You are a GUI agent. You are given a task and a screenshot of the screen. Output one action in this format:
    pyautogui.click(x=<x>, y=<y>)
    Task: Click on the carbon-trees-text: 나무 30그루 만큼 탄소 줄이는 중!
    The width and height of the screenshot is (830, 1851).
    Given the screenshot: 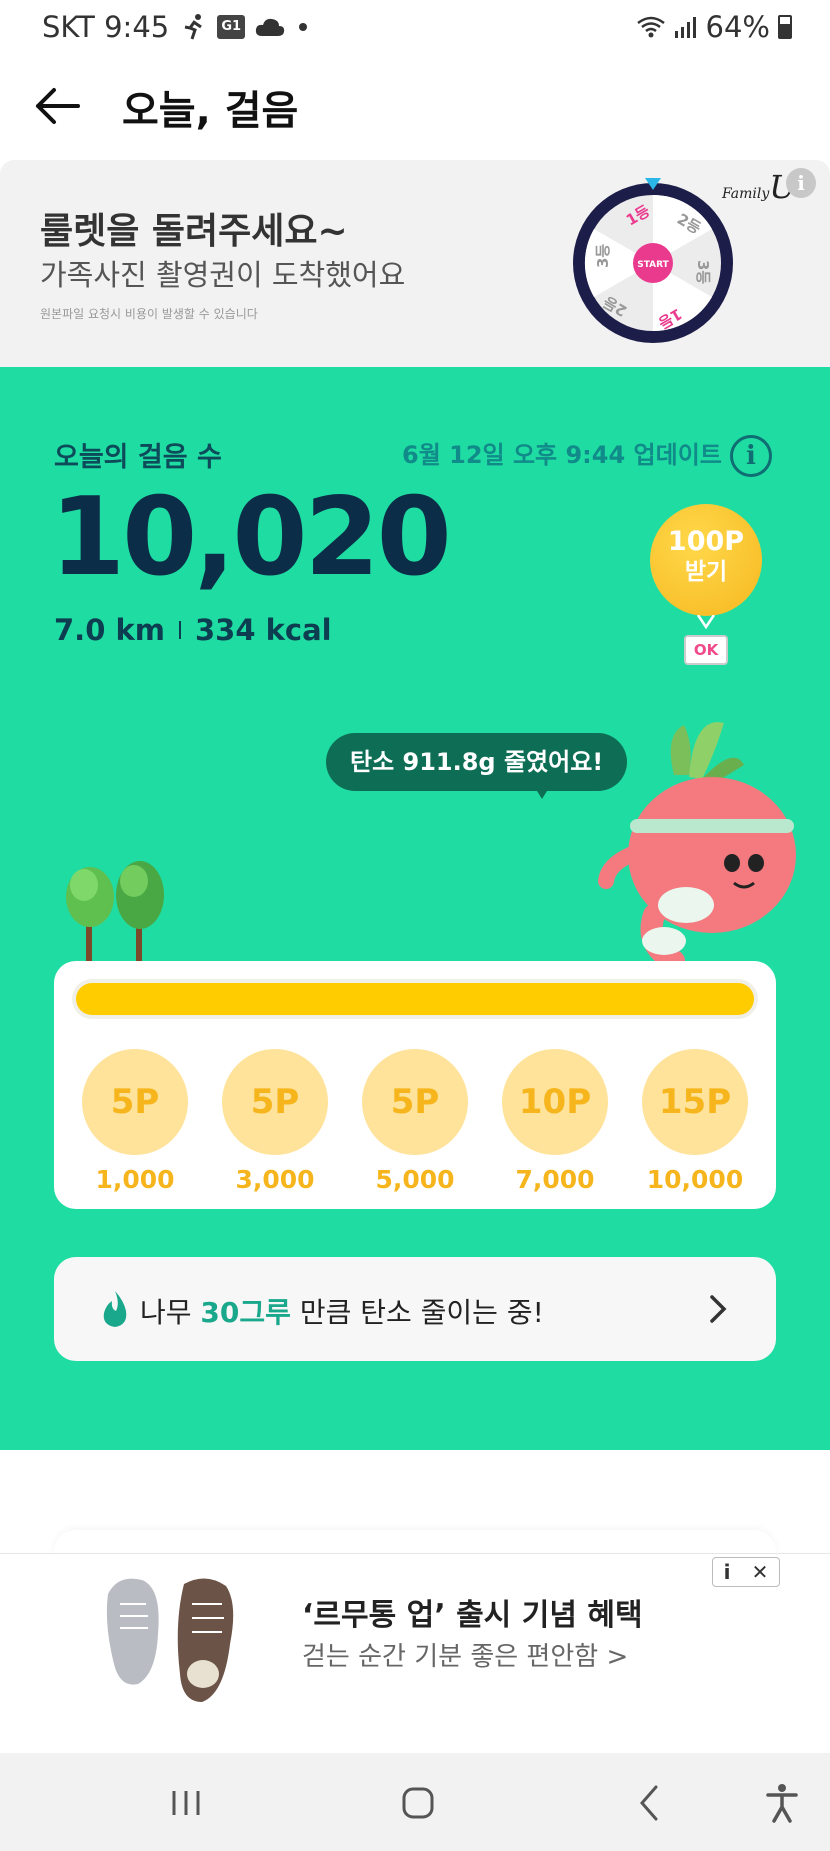 What is the action you would take?
    pyautogui.click(x=342, y=1311)
    